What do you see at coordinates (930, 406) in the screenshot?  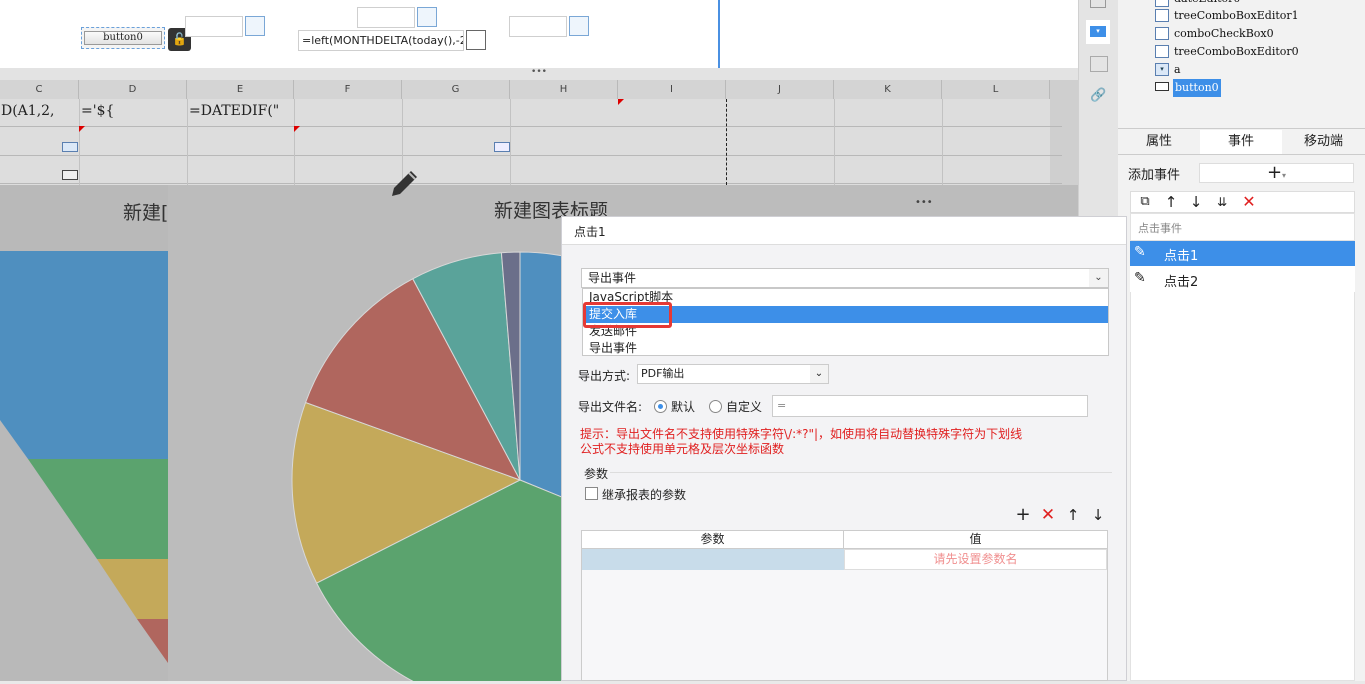 I see `custom-filename-input: =` at bounding box center [930, 406].